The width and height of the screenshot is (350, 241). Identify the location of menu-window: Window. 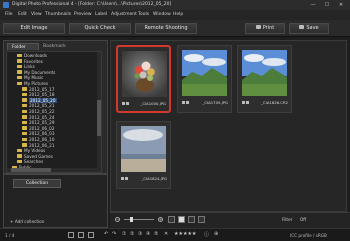
(162, 14).